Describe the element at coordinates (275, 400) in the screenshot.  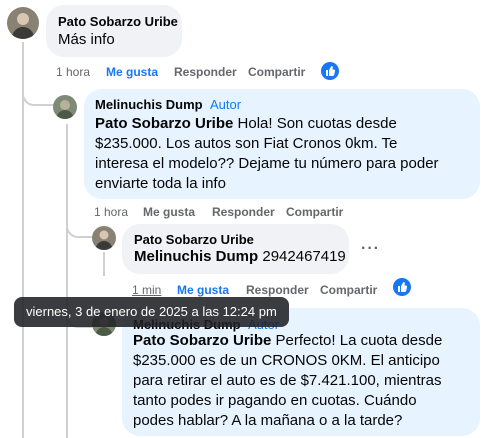
I see `comment-text-line: tanto podes ir pagando en cuotas. Cuándo` at that location.